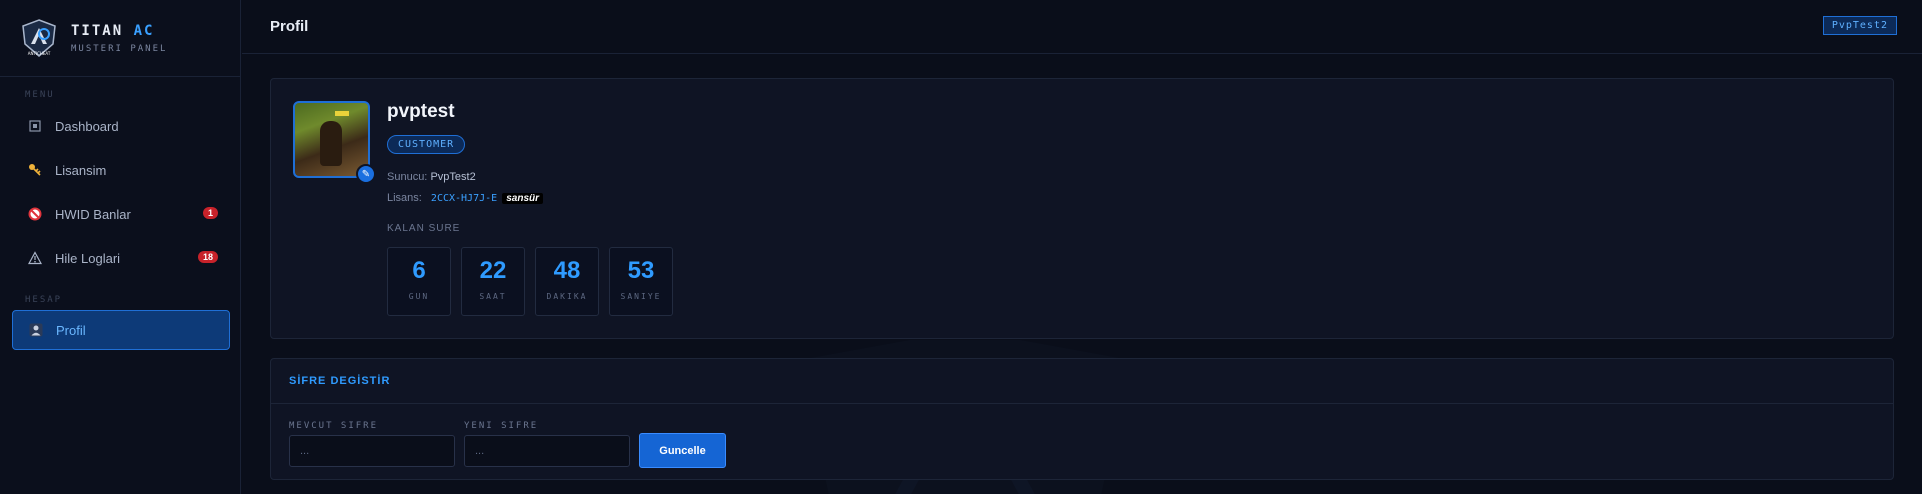  What do you see at coordinates (419, 296) in the screenshot?
I see `timer-unit: GUN` at bounding box center [419, 296].